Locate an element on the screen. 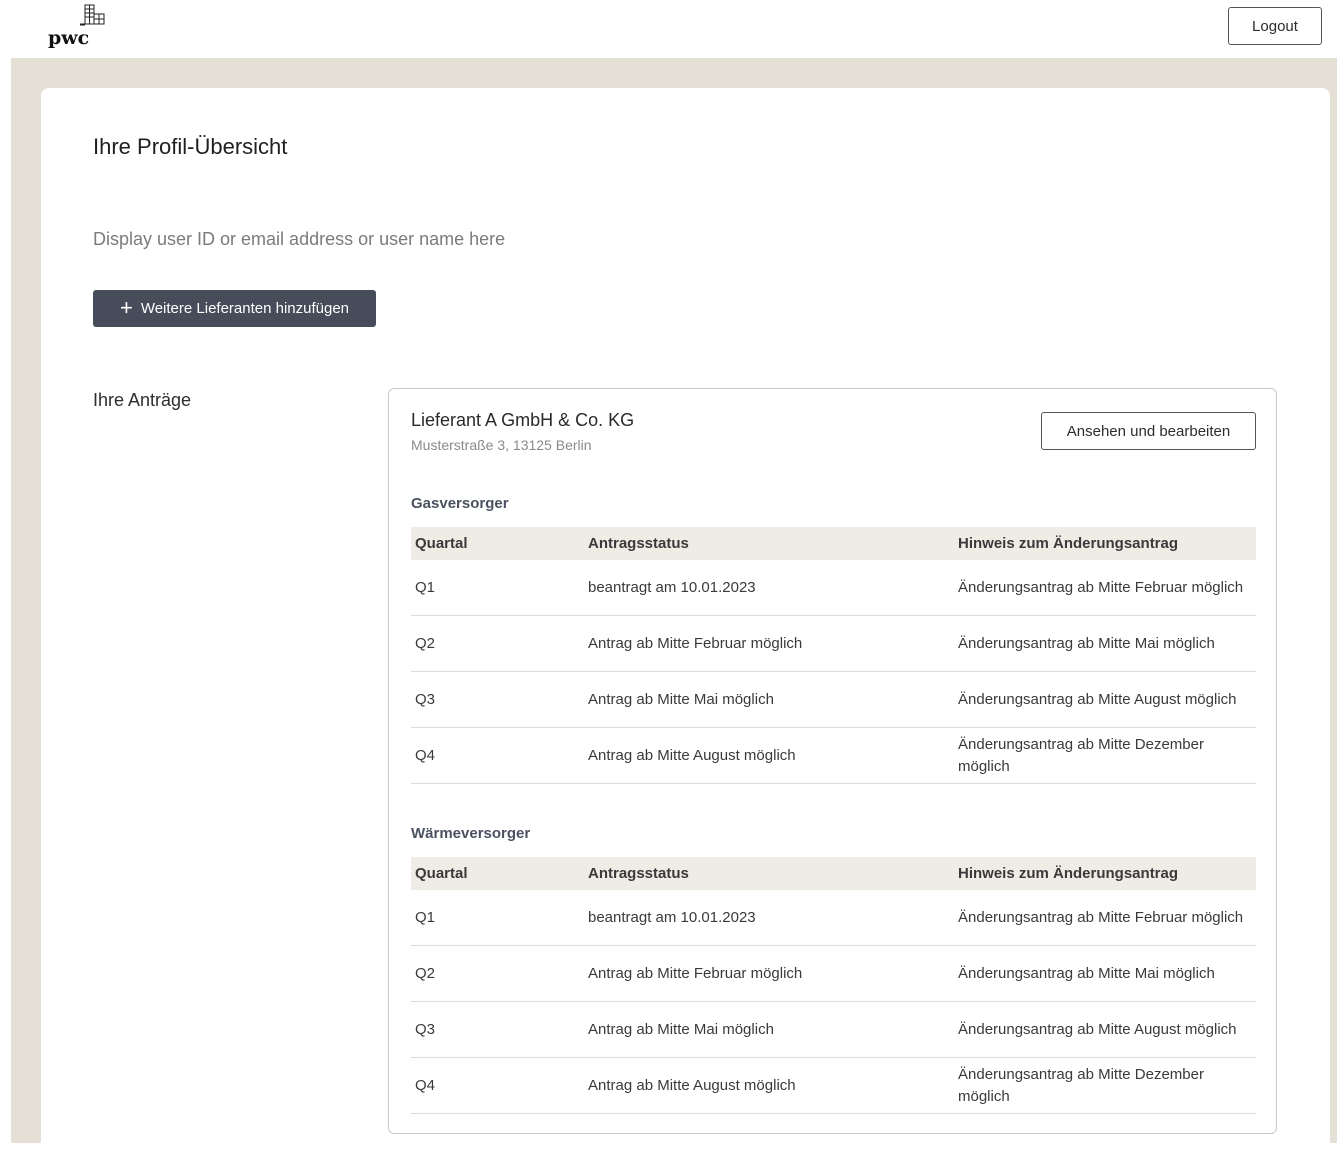  applications-heading: Ihre Anträge is located at coordinates (142, 400).